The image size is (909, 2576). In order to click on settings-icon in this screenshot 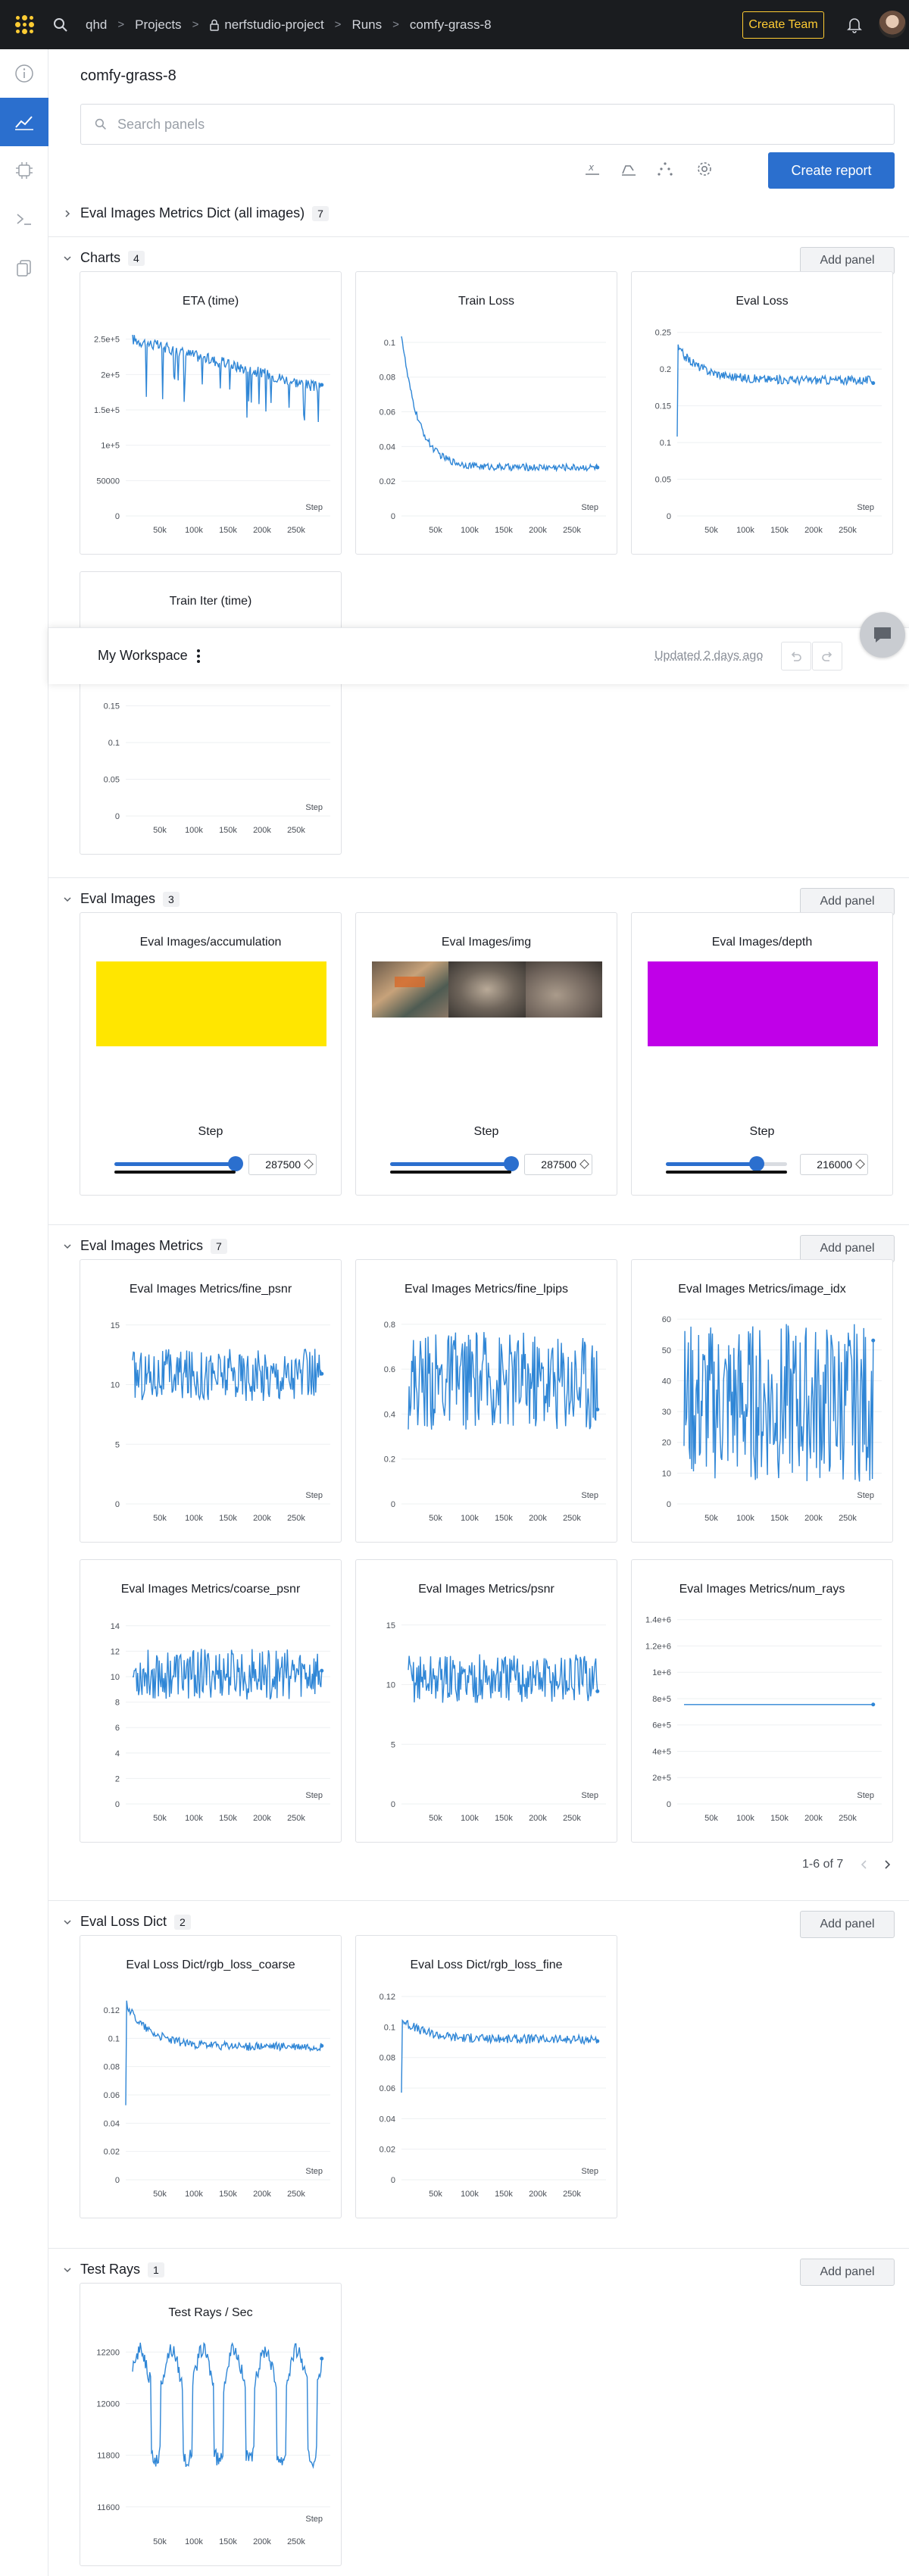, I will do `click(704, 169)`.